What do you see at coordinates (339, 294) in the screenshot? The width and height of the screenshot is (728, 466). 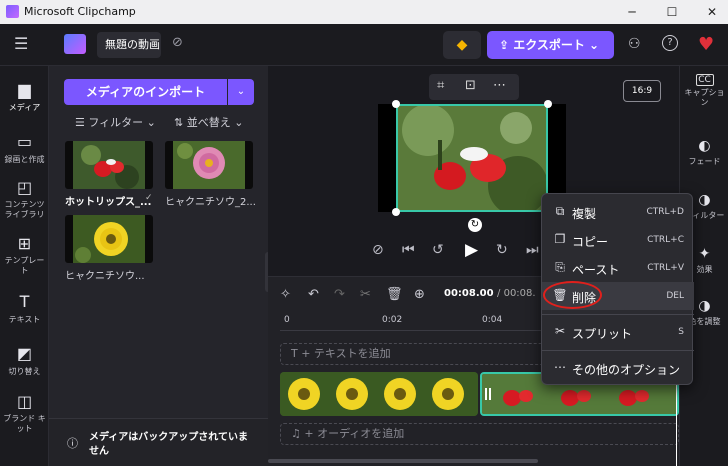 I see `redo-icon: ↷` at bounding box center [339, 294].